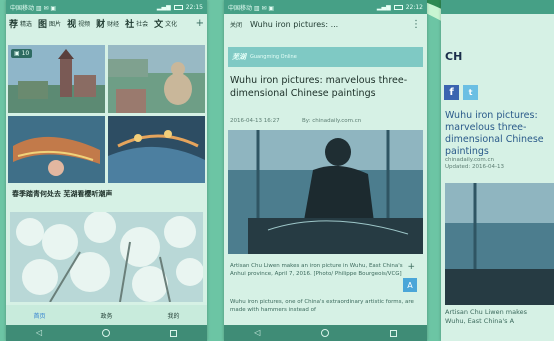 The width and height of the screenshot is (554, 341). I want to click on tab-culture-label: 文化, so click(171, 24).